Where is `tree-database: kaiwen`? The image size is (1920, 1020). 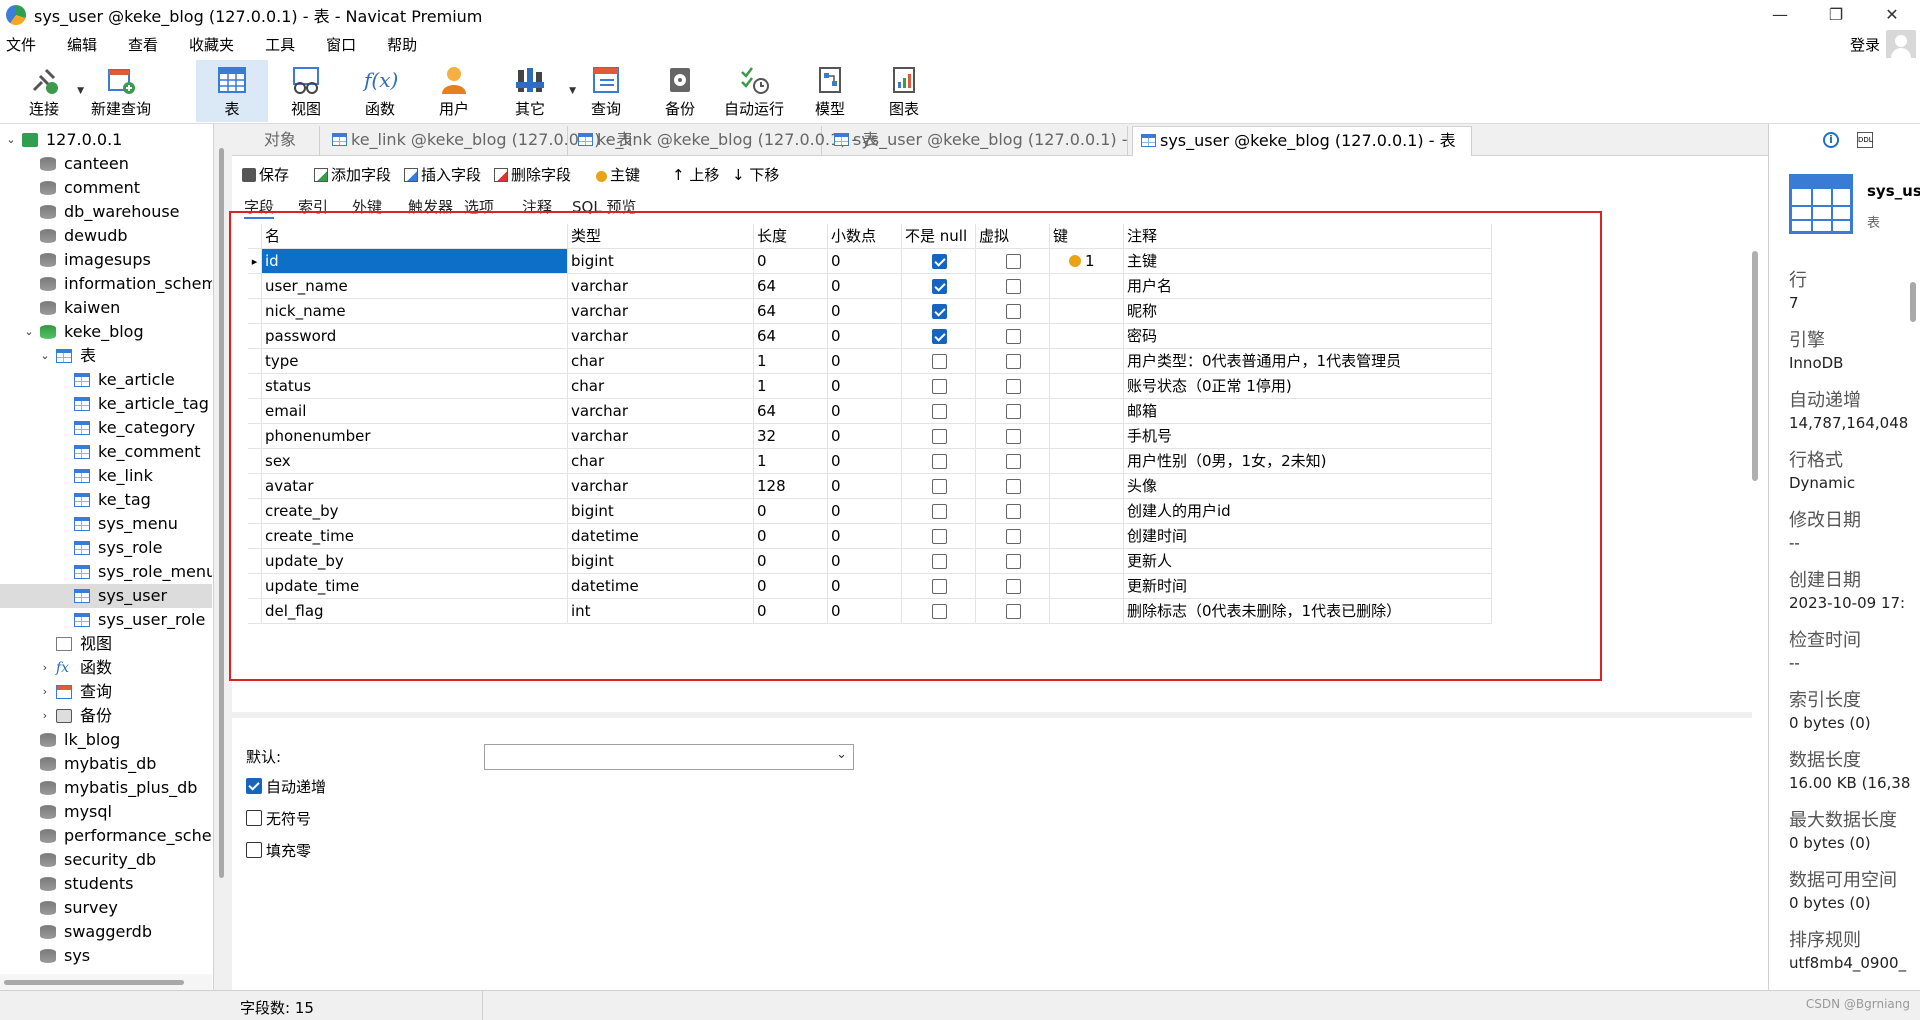 tree-database: kaiwen is located at coordinates (106, 308).